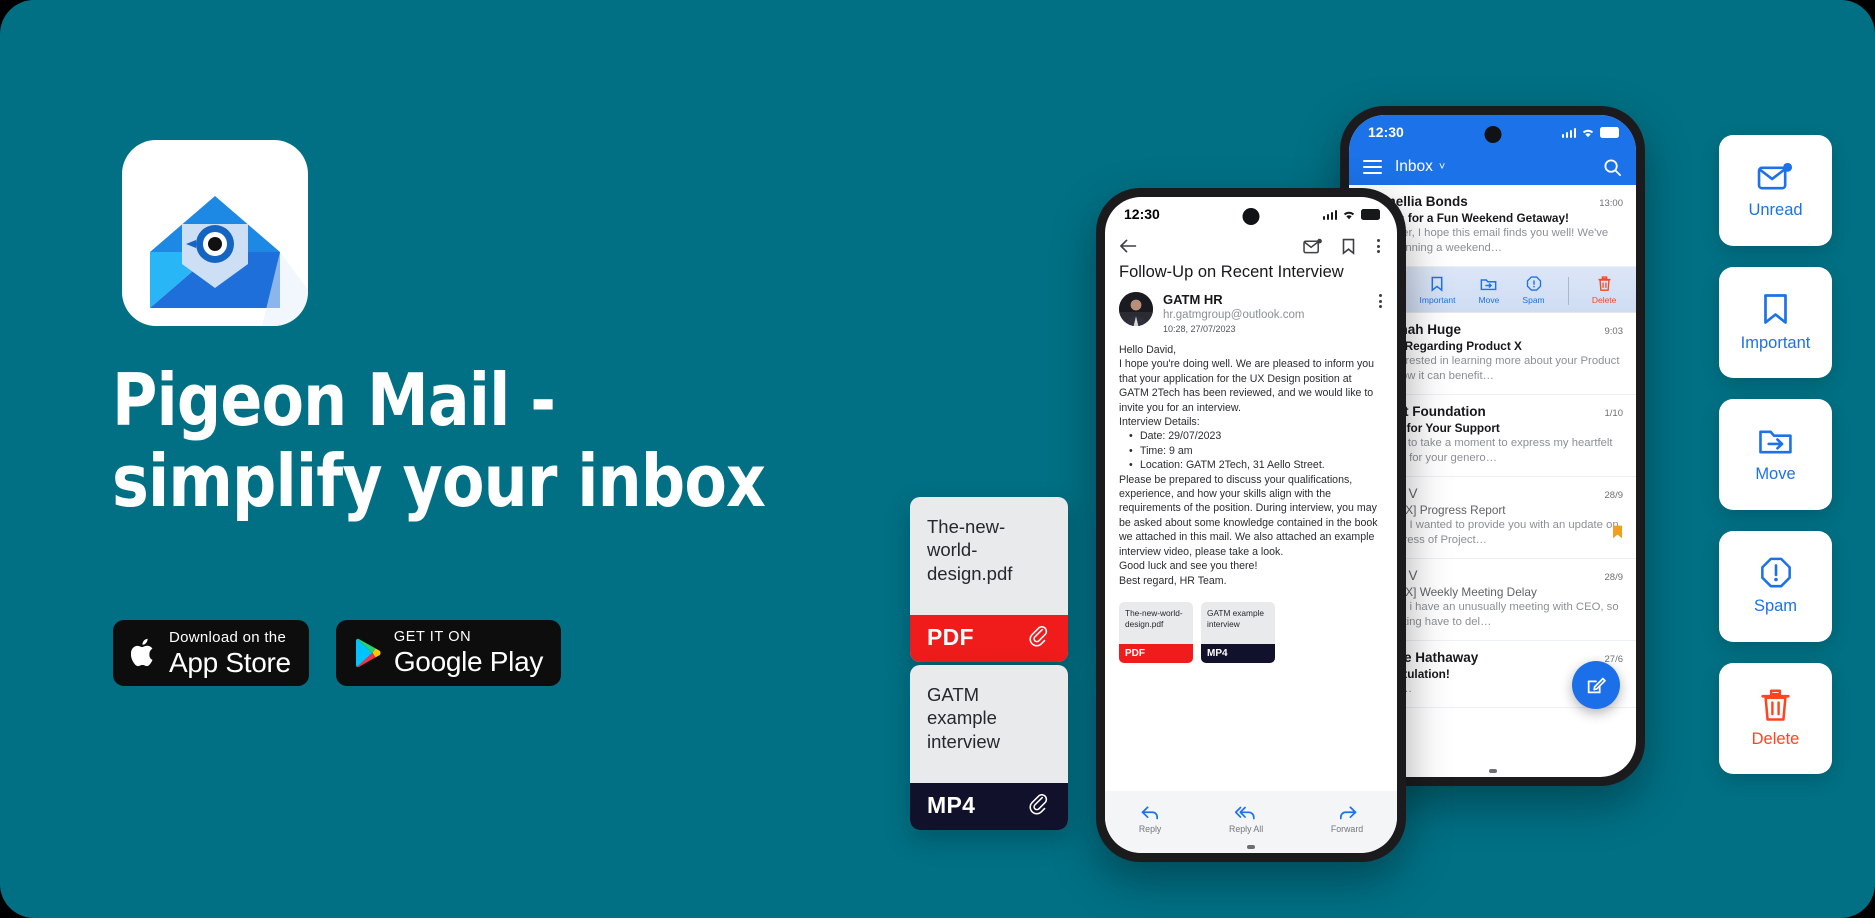 This screenshot has width=1875, height=918. I want to click on compose-pencil-icon, so click(1596, 685).